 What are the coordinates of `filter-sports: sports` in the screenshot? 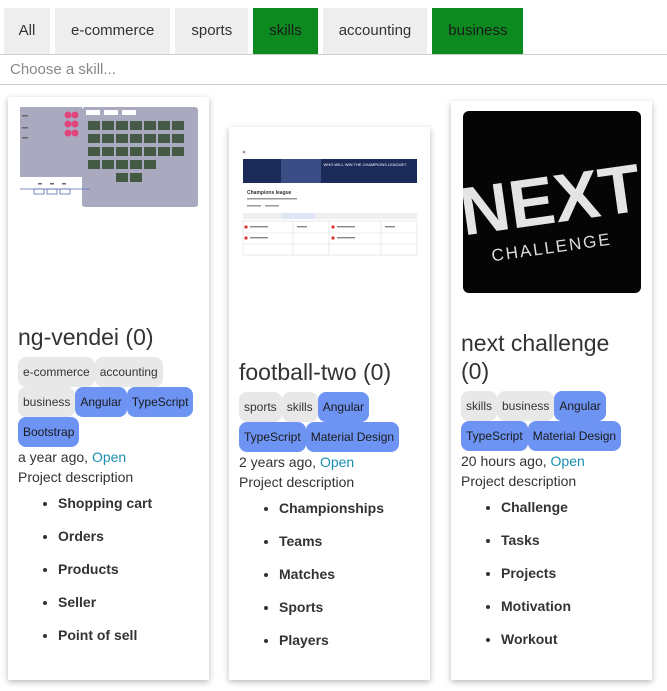 It's located at (212, 31).